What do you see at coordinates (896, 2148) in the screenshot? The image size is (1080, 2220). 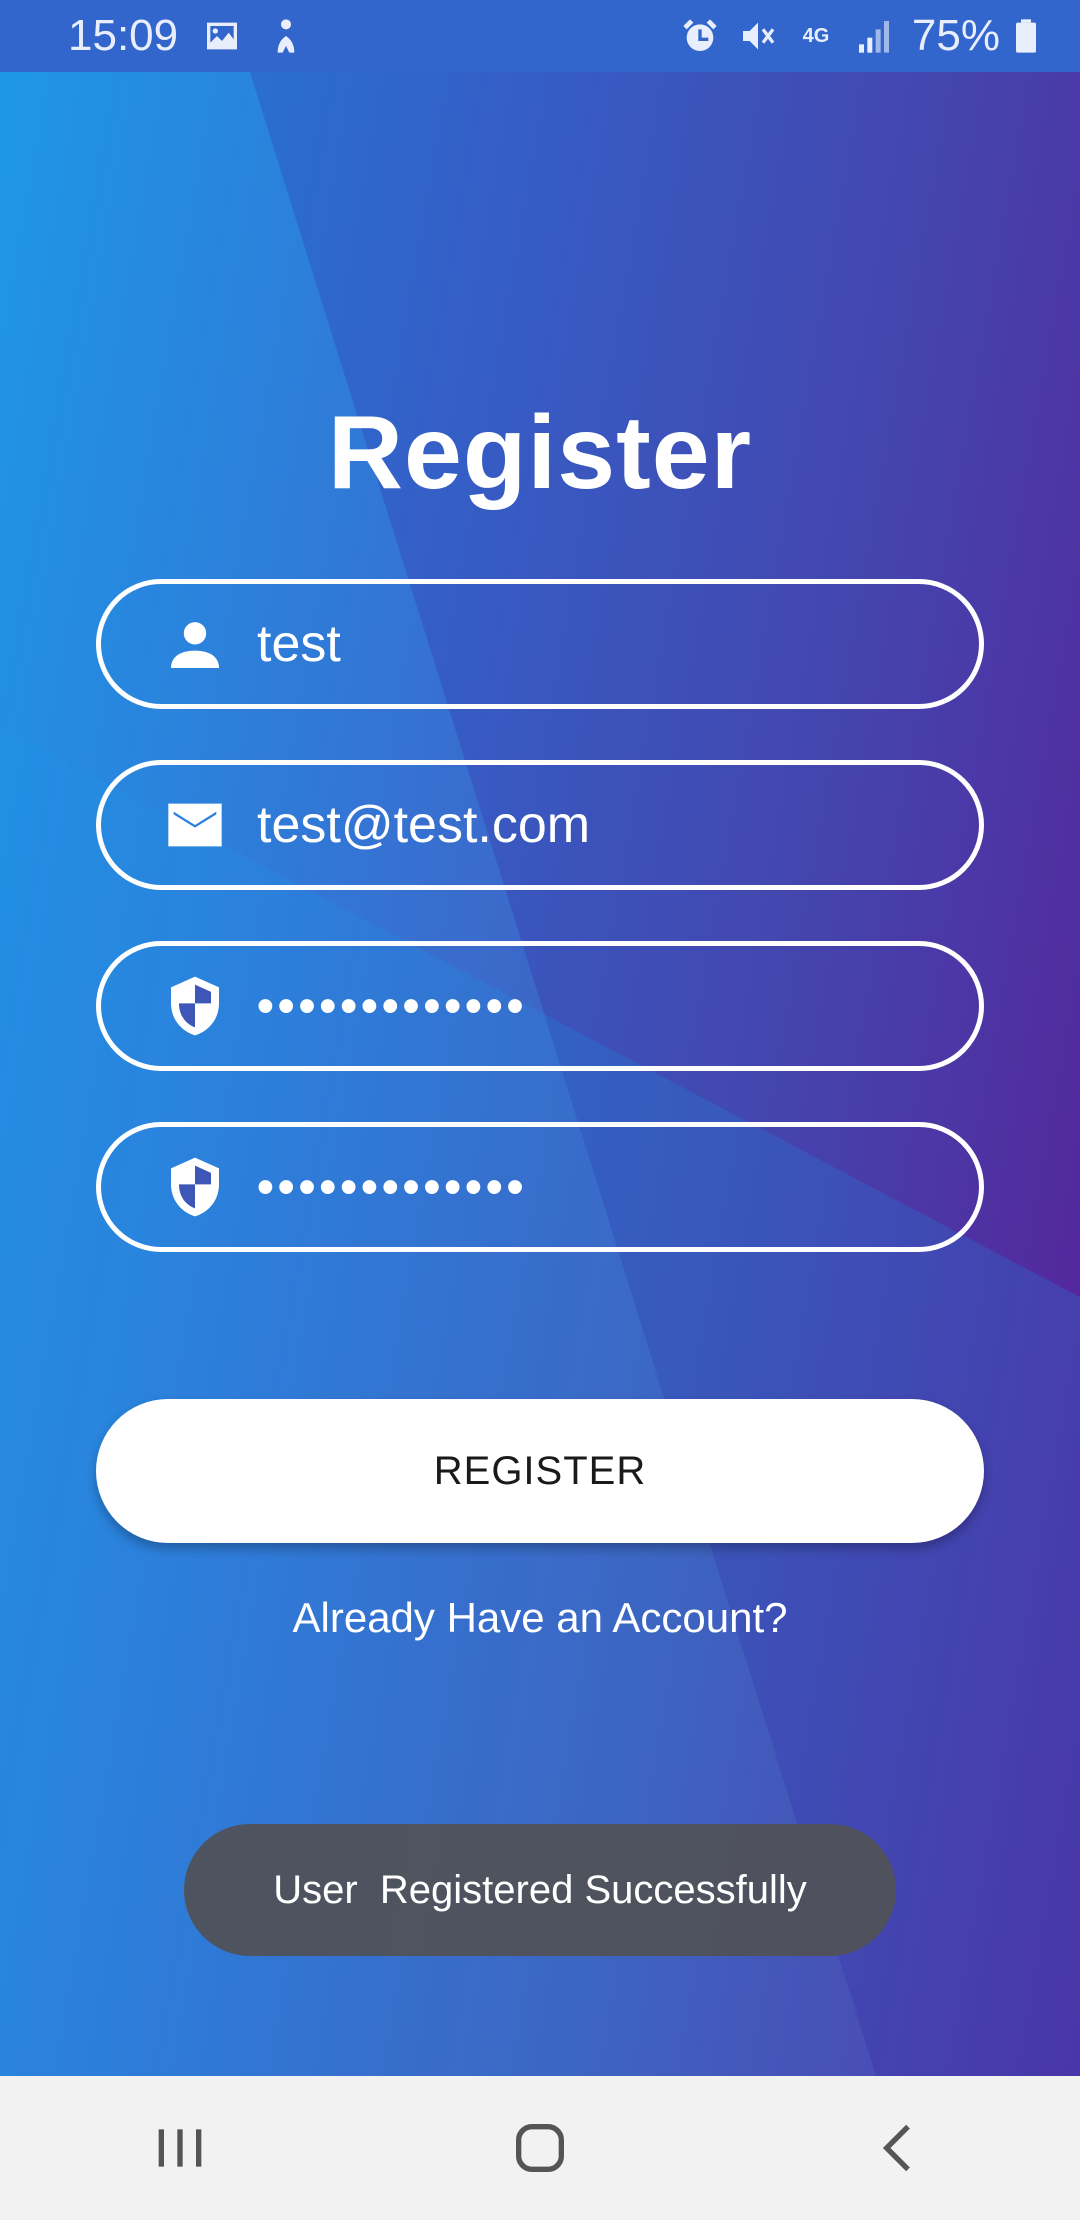 I see `back-icon` at bounding box center [896, 2148].